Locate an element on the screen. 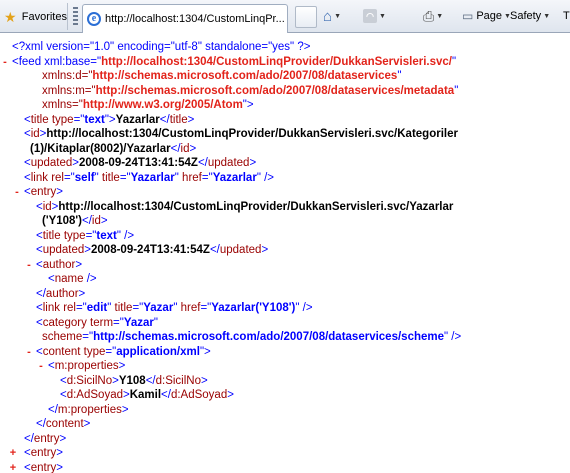  rss-icon: ◠ is located at coordinates (370, 16).